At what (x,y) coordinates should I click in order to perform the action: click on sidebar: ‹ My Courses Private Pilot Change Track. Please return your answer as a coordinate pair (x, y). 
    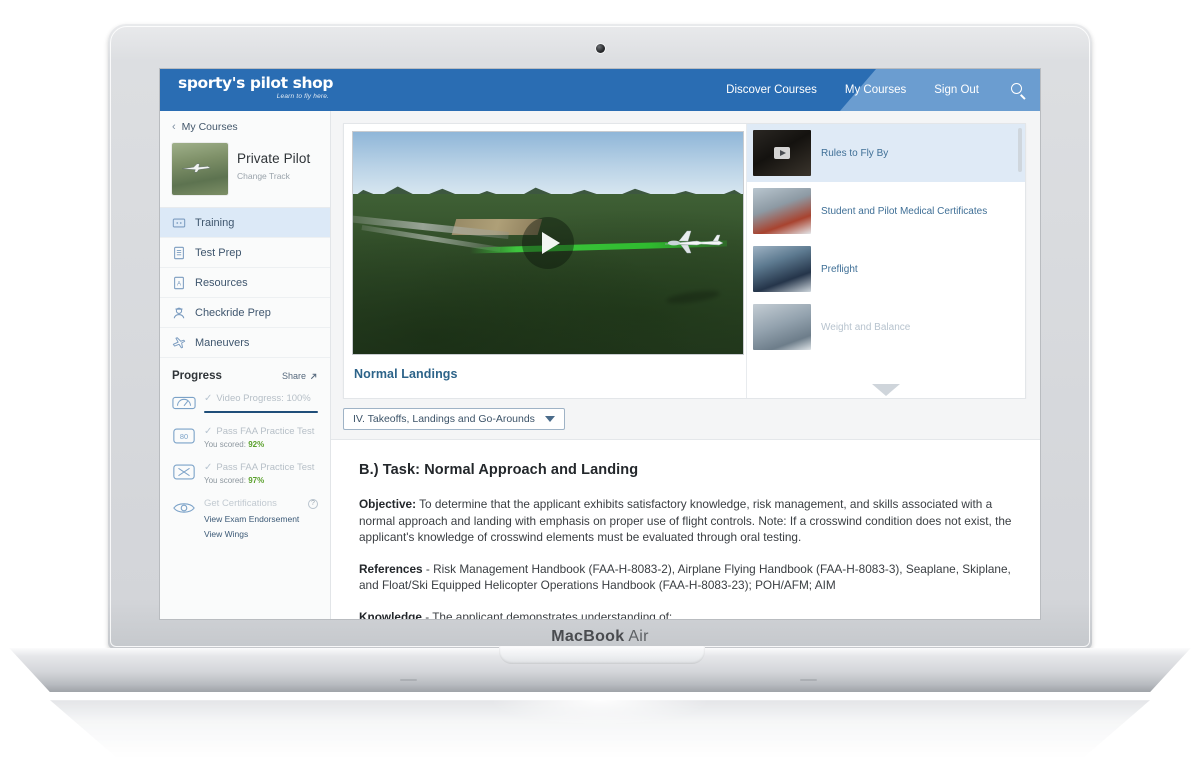
    Looking at the image, I should click on (245, 365).